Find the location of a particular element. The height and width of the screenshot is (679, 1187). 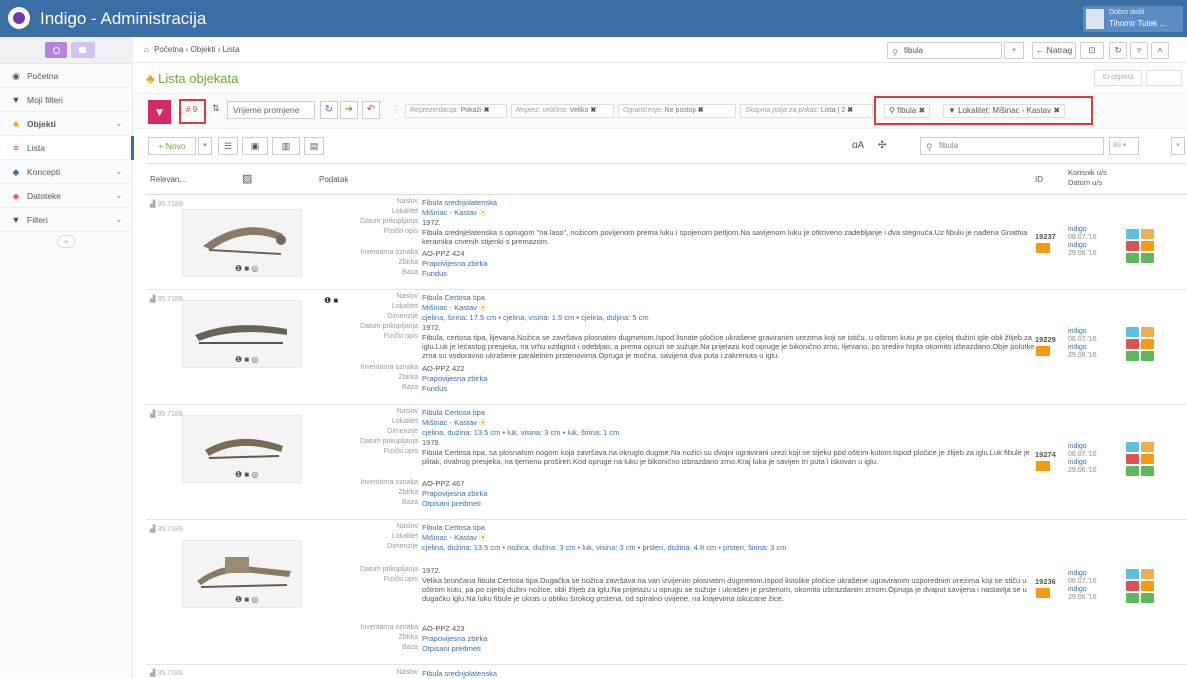

sidebar-item-koncepti: ◆ Koncepti ⌄ is located at coordinates (66, 172).